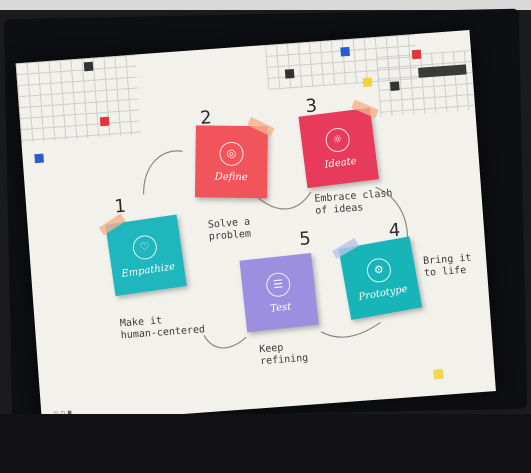  What do you see at coordinates (378, 269) in the screenshot?
I see `wrench-icon: ⚙` at bounding box center [378, 269].